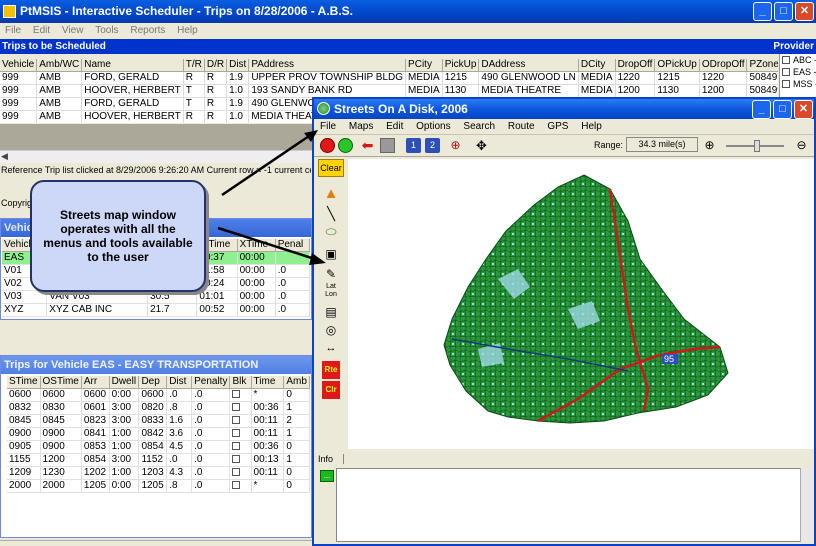 The height and width of the screenshot is (546, 816). Describe the element at coordinates (804, 11) in the screenshot. I see `close-button: ✕` at that location.